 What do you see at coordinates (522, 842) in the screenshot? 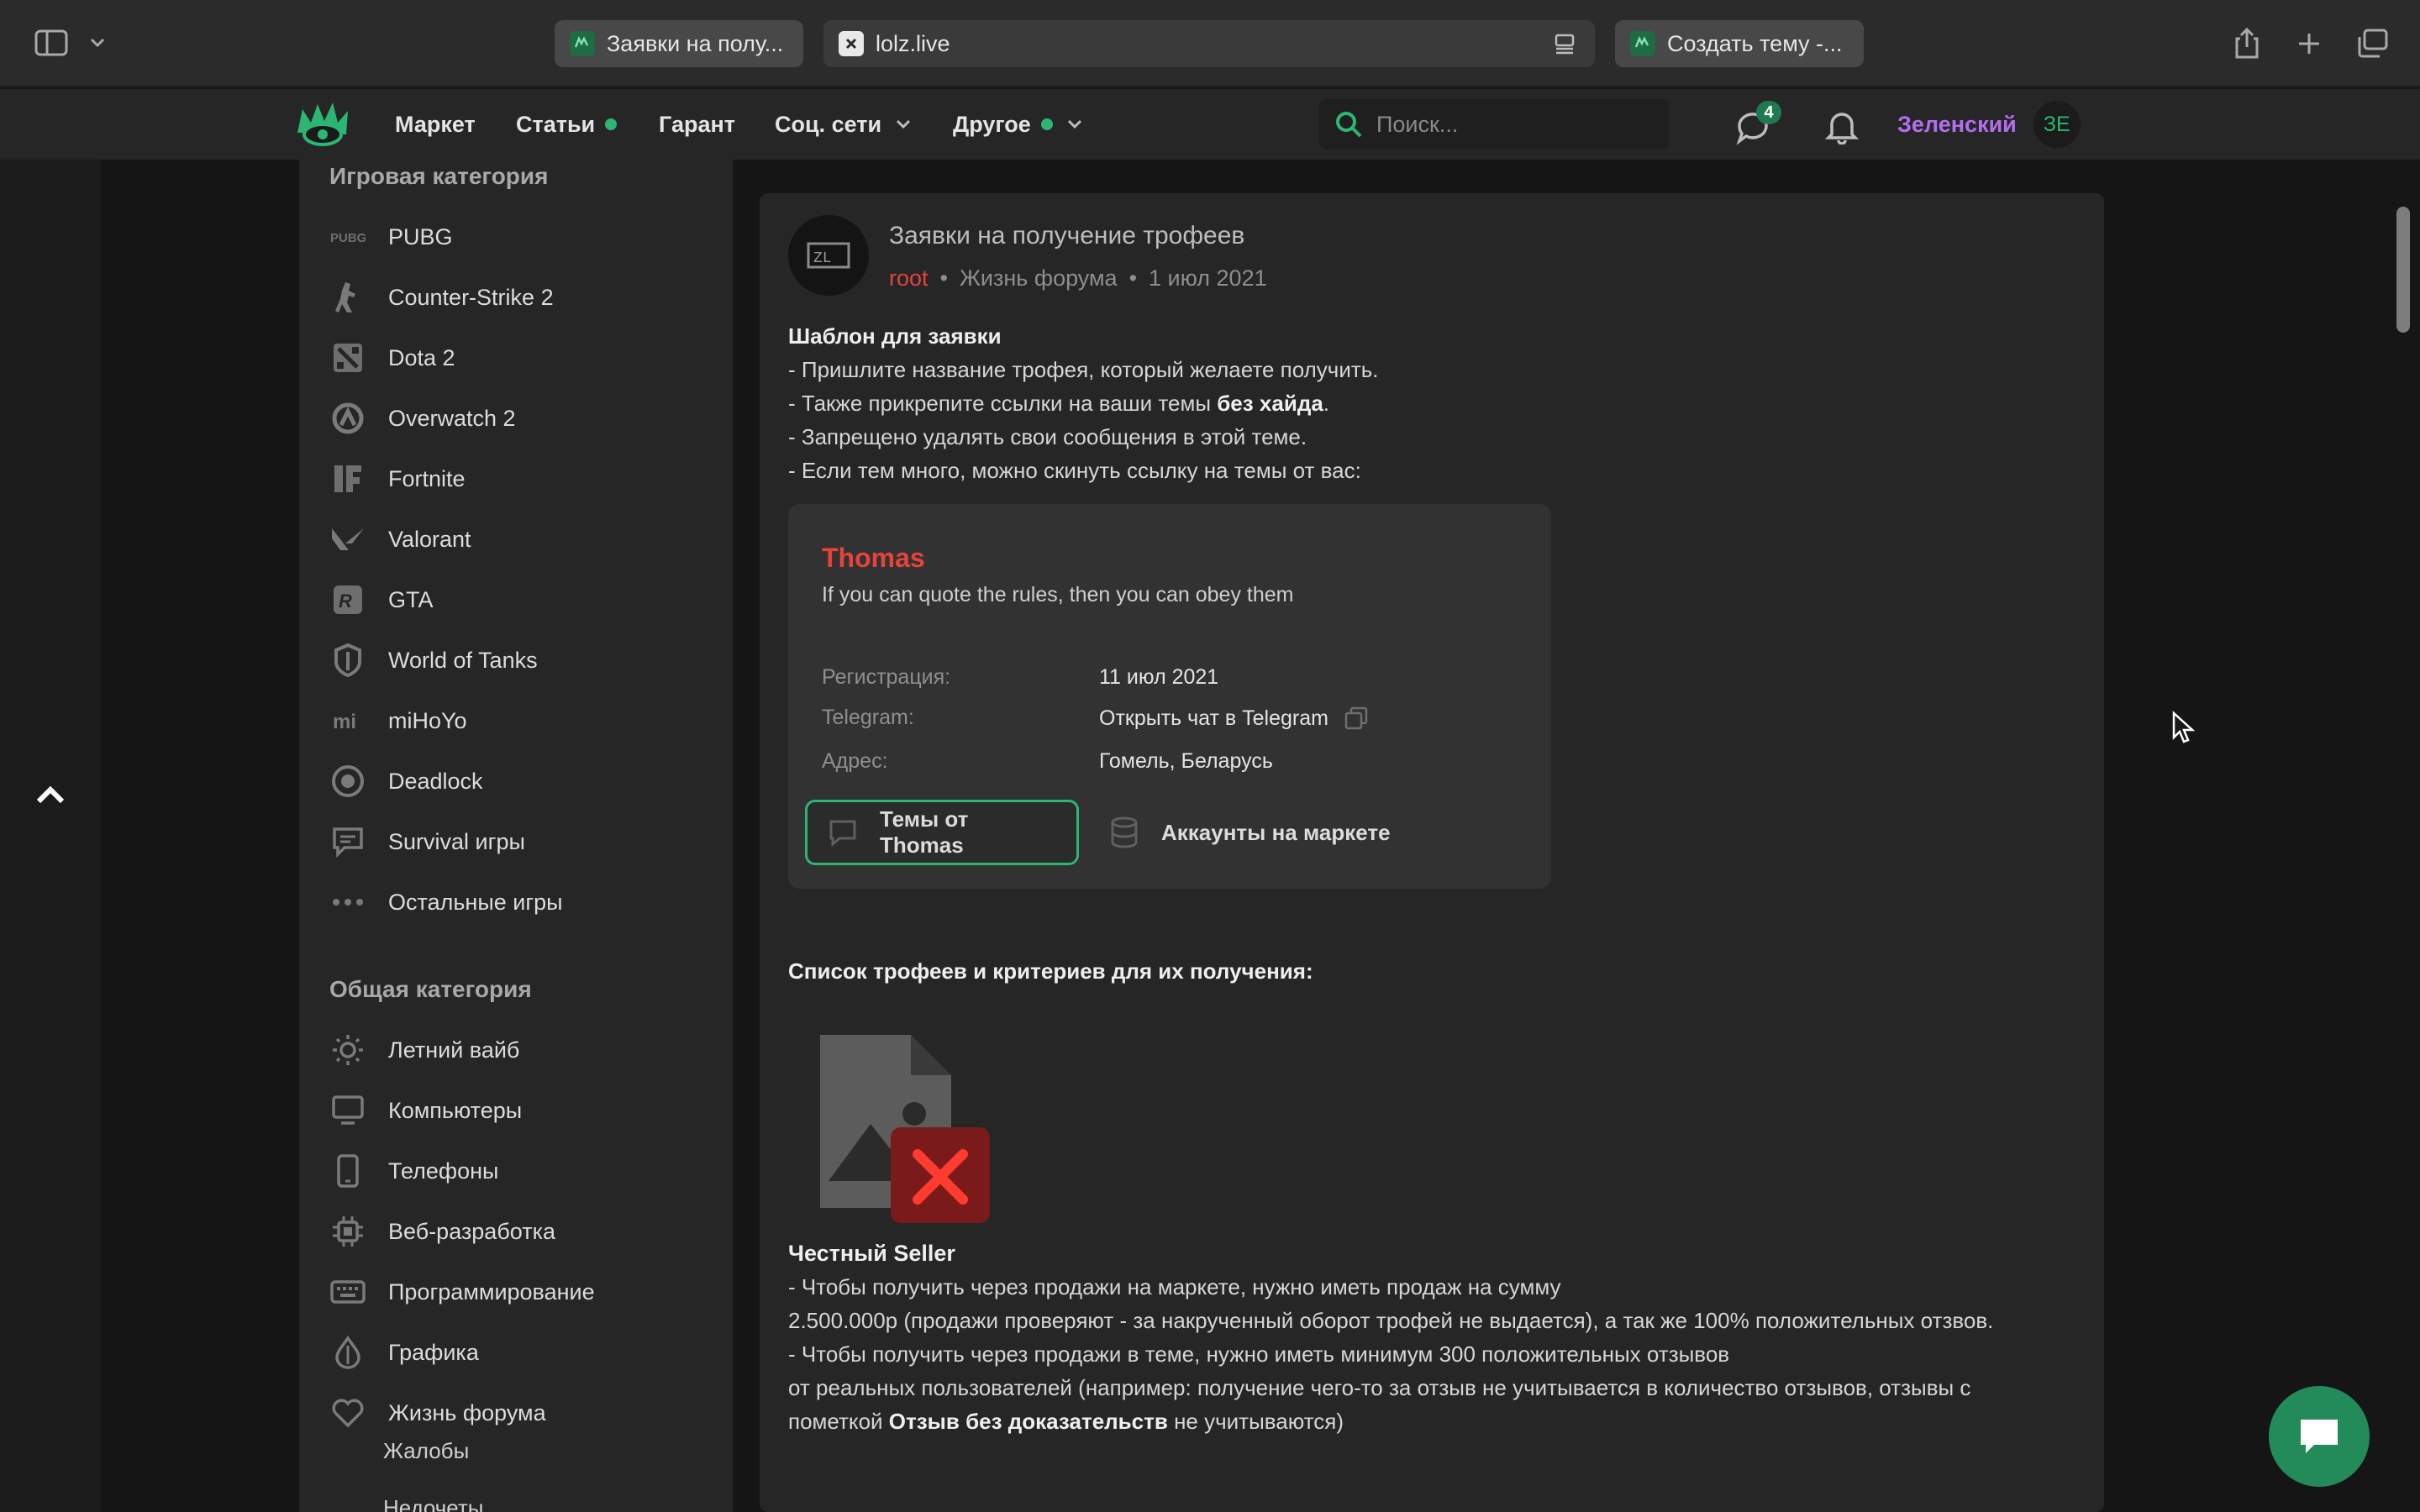
I see `sidebar-item-survival-games: Survival игры` at bounding box center [522, 842].